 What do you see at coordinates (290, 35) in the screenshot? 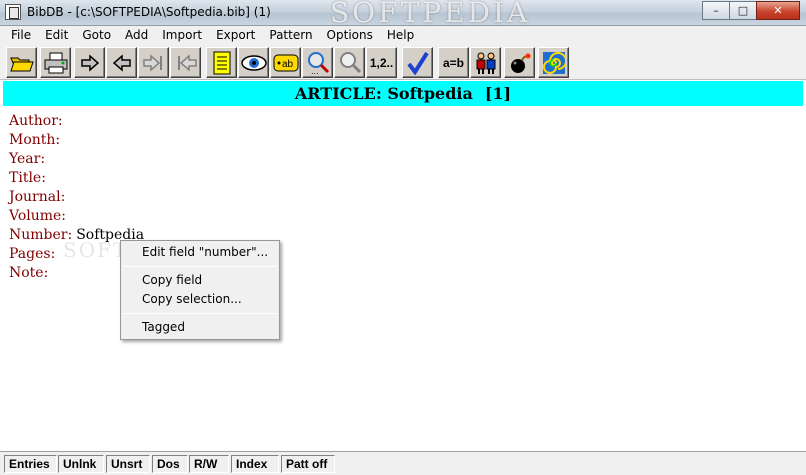
I see `menu-pattern: Pattern` at bounding box center [290, 35].